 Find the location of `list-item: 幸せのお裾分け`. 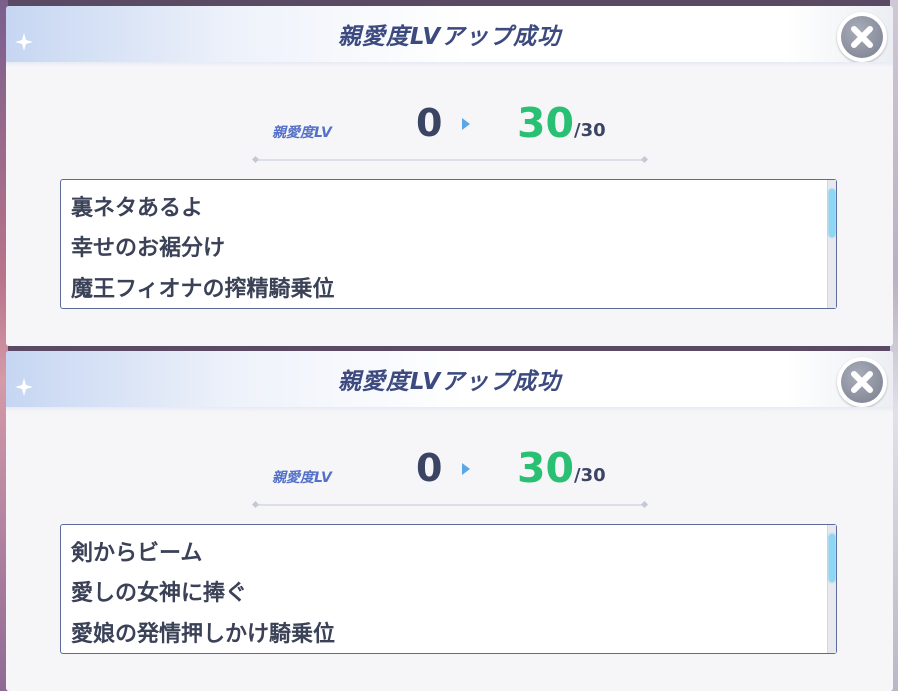

list-item: 幸せのお裾分け is located at coordinates (148, 248).